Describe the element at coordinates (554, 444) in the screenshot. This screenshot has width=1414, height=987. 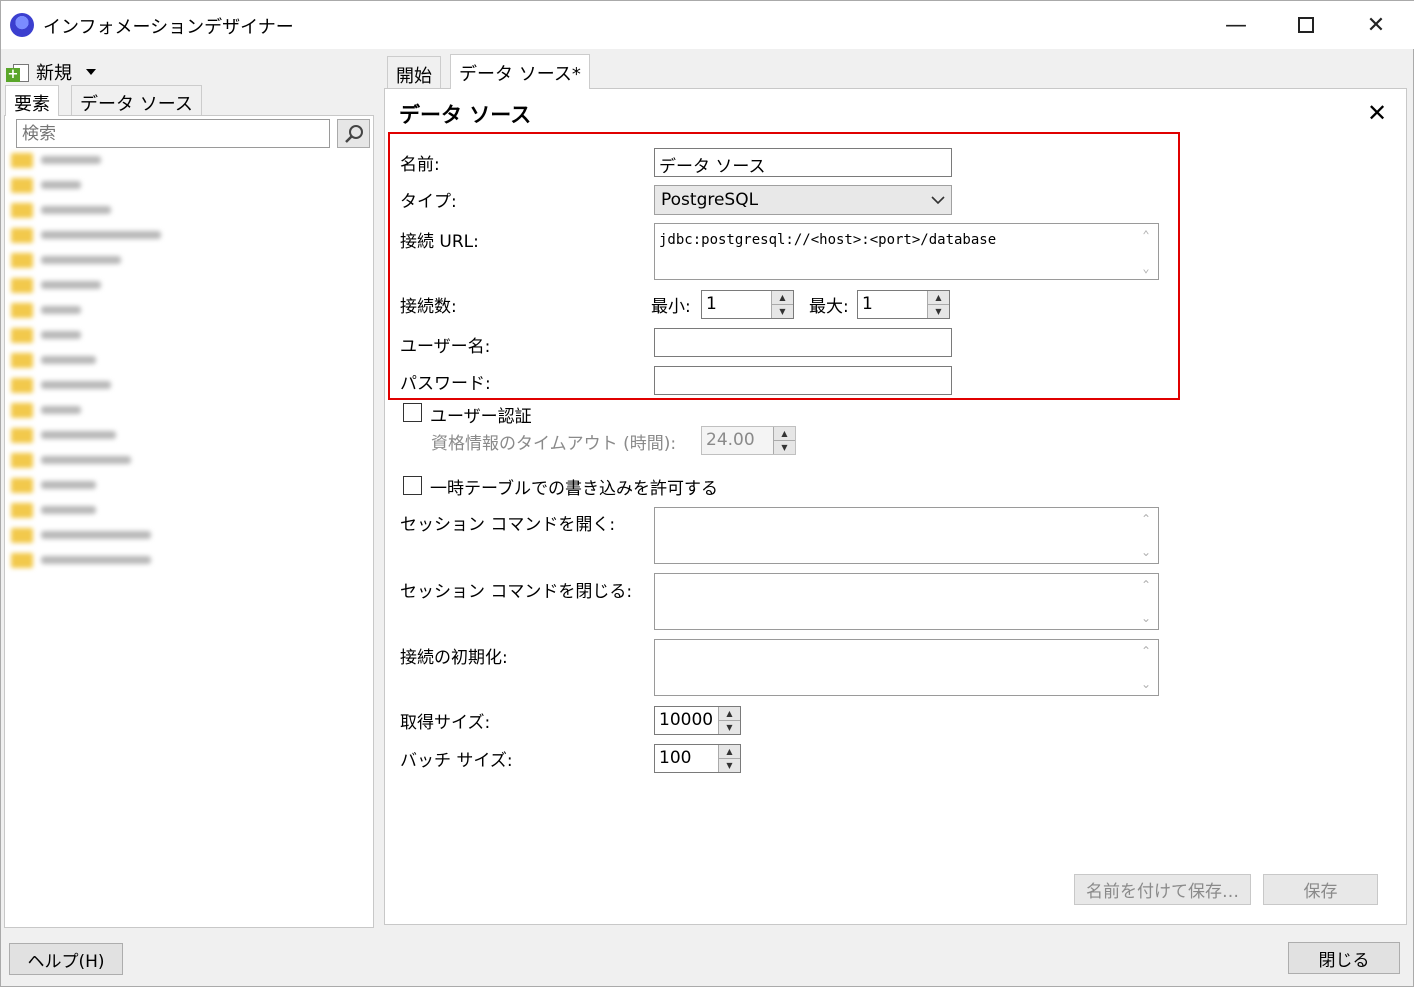
I see `credential-timeout-label: 資格情報のタイムアウト (時間):` at that location.